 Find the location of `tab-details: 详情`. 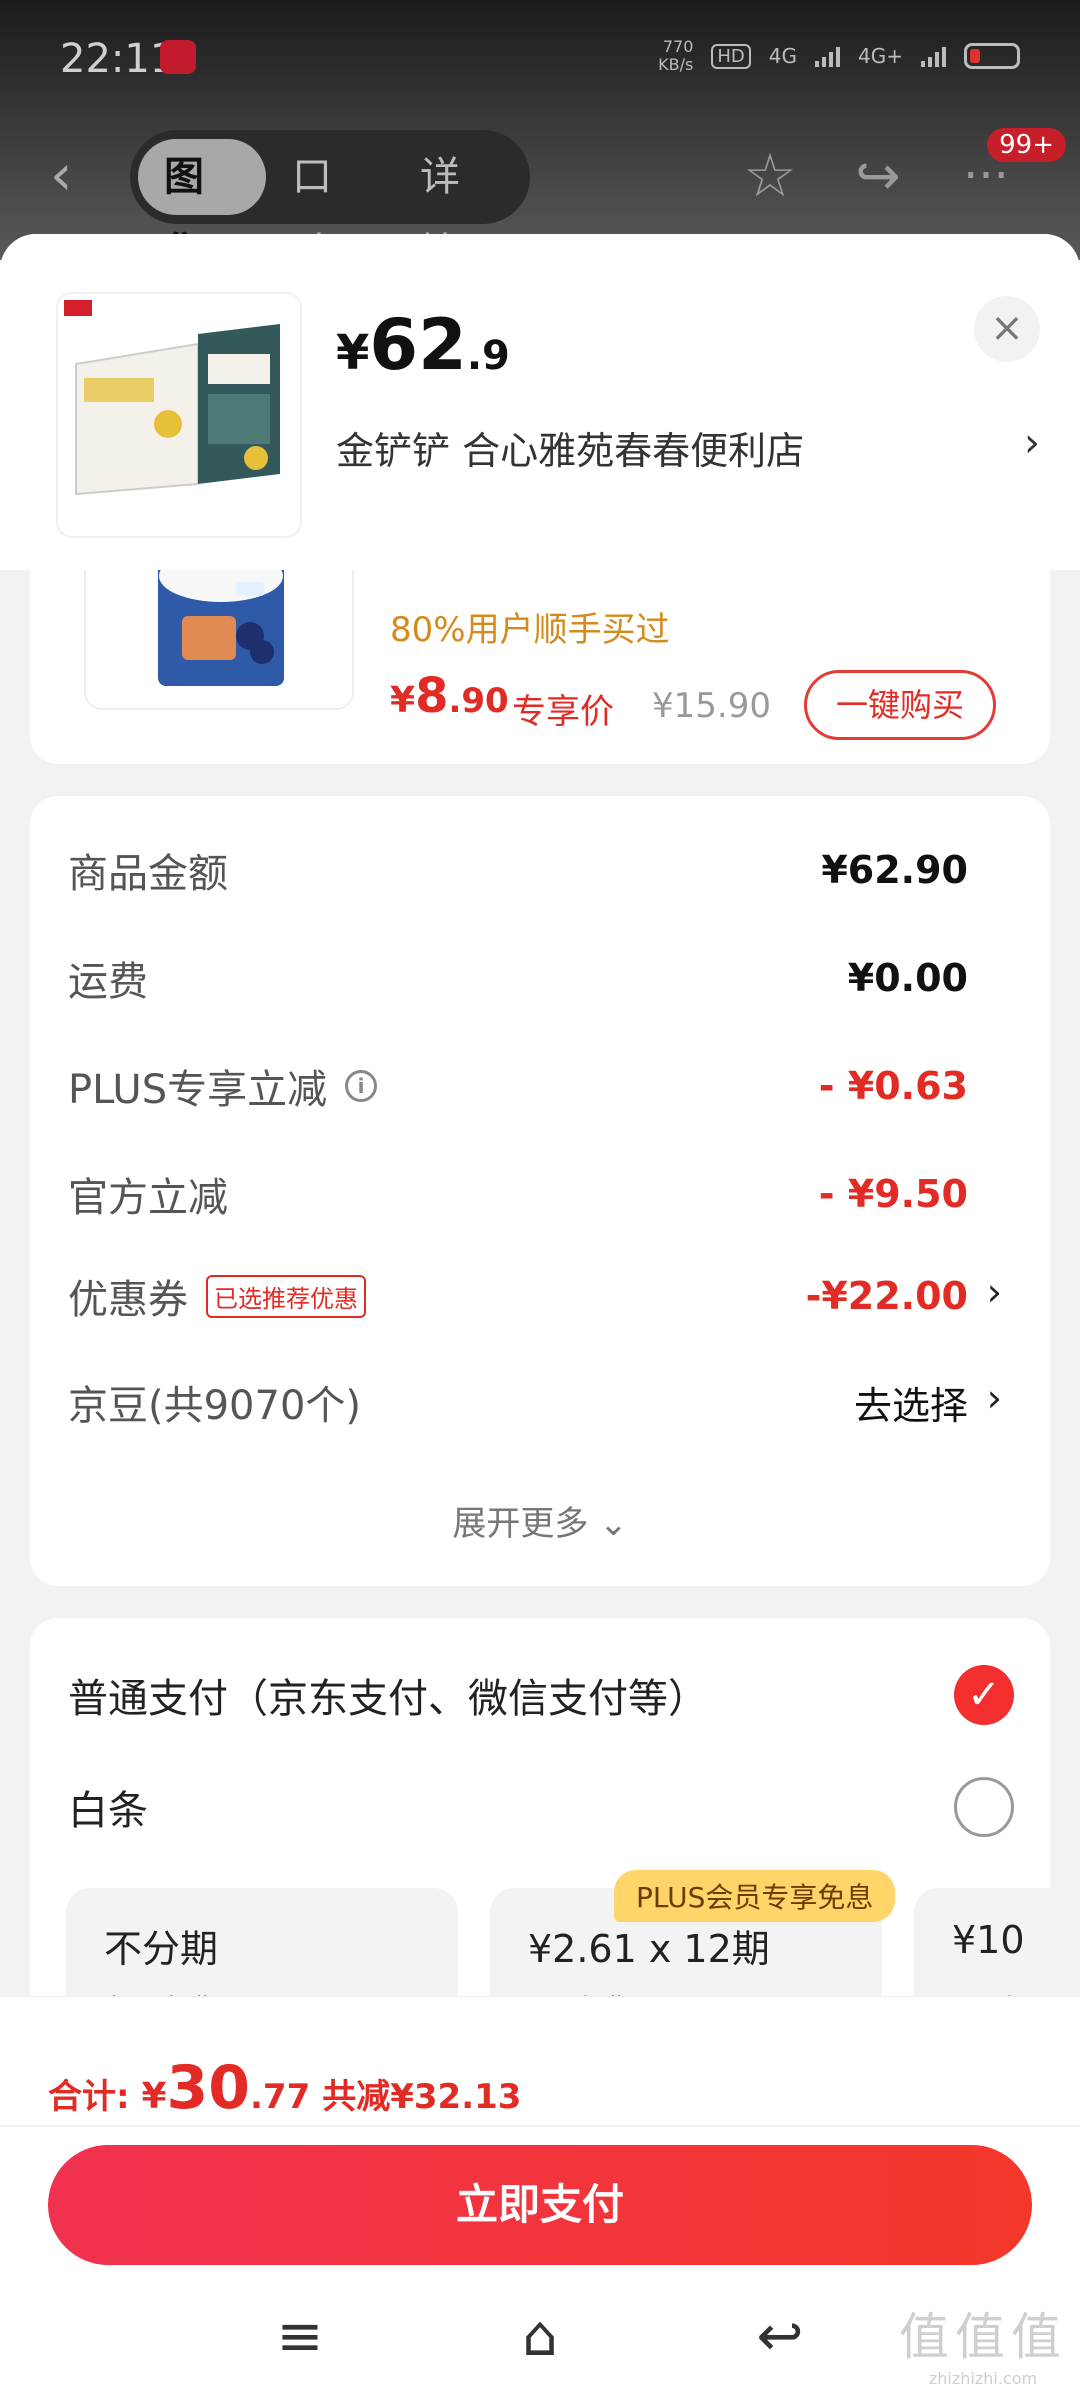

tab-details: 详情 is located at coordinates (458, 207).